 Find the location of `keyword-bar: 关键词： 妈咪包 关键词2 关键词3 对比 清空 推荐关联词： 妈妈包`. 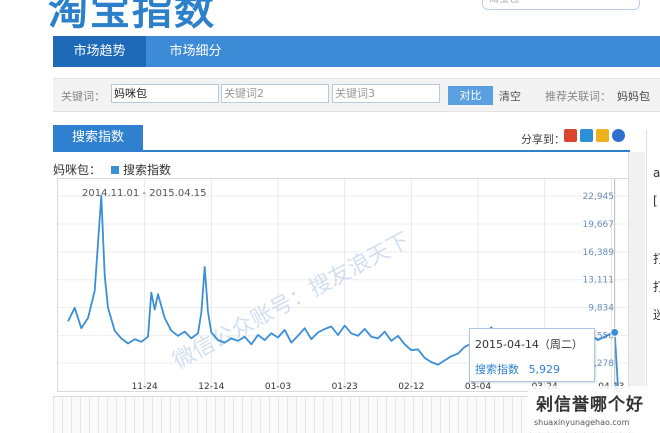

keyword-bar: 关键词： 妈咪包 关键词2 关键词3 对比 清空 推荐关联词： 妈妈包 is located at coordinates (356, 95).